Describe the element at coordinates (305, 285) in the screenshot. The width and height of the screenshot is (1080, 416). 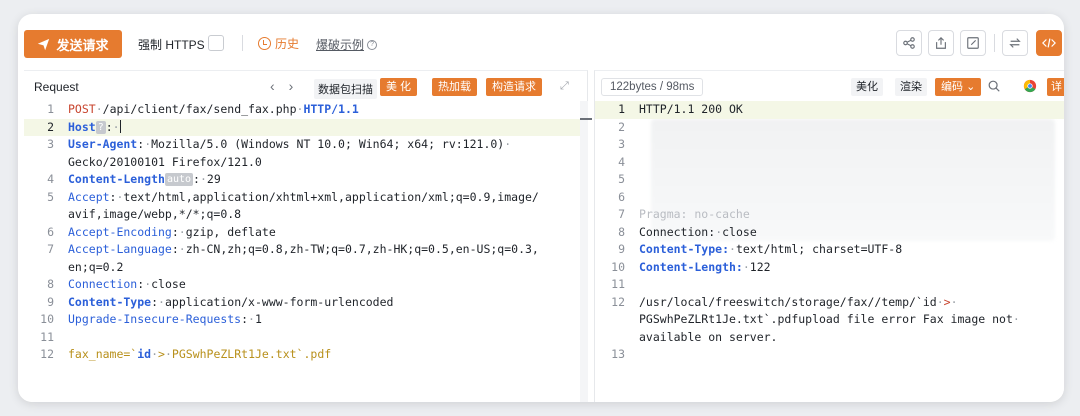
I see `code-line: 8 Connection:·close` at that location.